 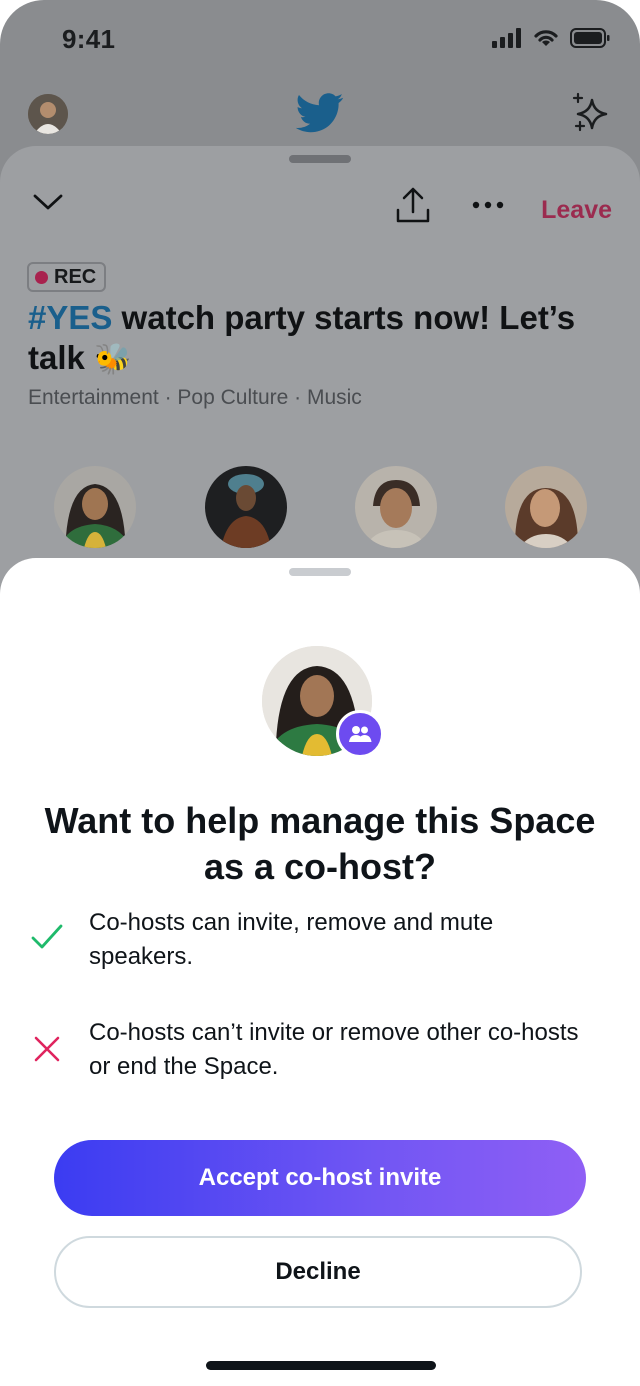 What do you see at coordinates (320, 113) in the screenshot?
I see `twitter-bird-icon` at bounding box center [320, 113].